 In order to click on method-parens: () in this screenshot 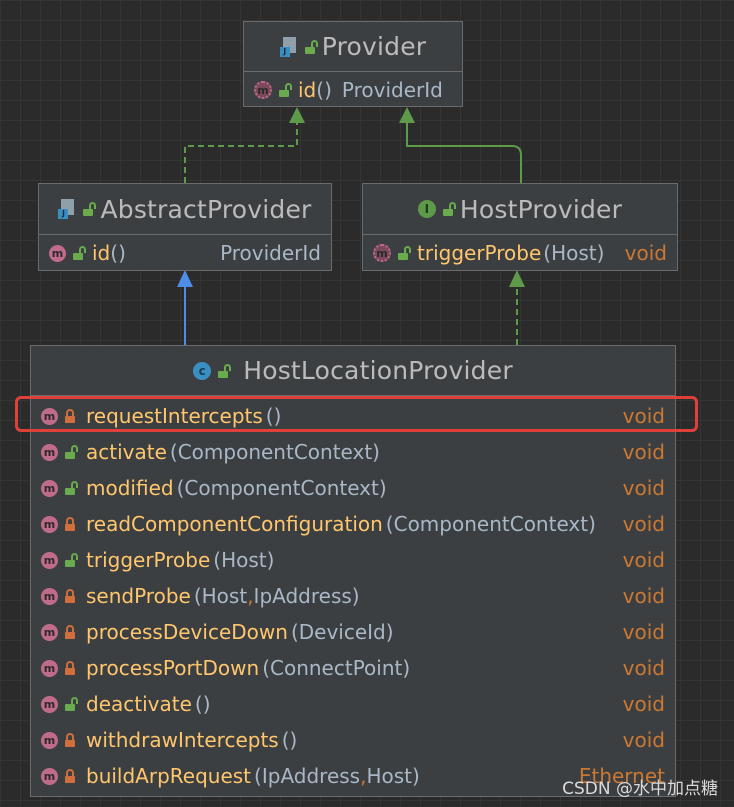, I will do `click(118, 253)`.